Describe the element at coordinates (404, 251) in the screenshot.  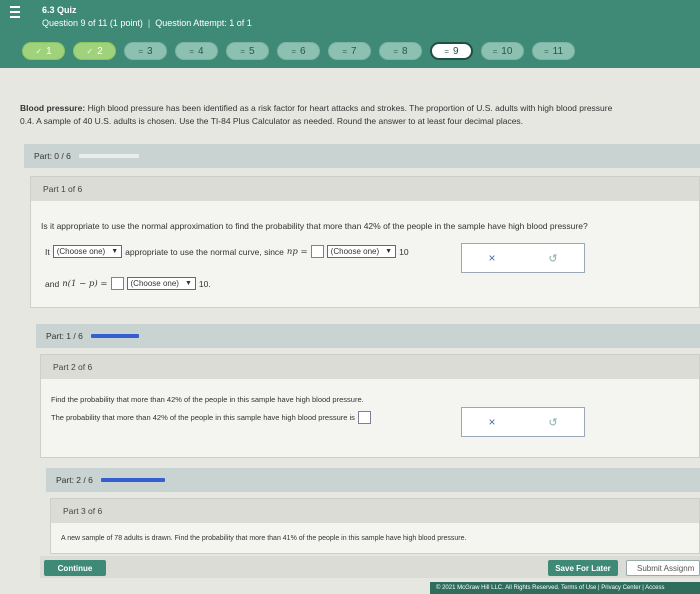
I see `label-ten-1: 10` at that location.